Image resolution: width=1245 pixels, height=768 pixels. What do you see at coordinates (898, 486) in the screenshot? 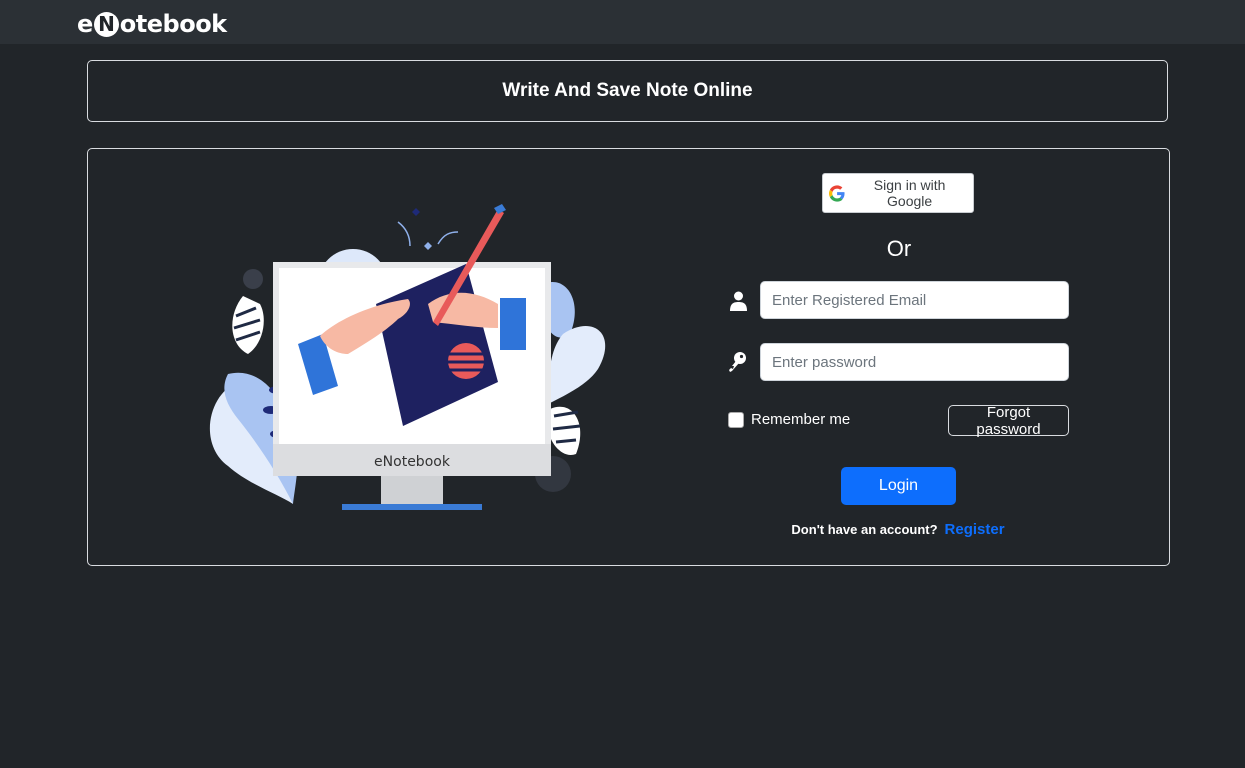
I see `login-button: Login` at bounding box center [898, 486].